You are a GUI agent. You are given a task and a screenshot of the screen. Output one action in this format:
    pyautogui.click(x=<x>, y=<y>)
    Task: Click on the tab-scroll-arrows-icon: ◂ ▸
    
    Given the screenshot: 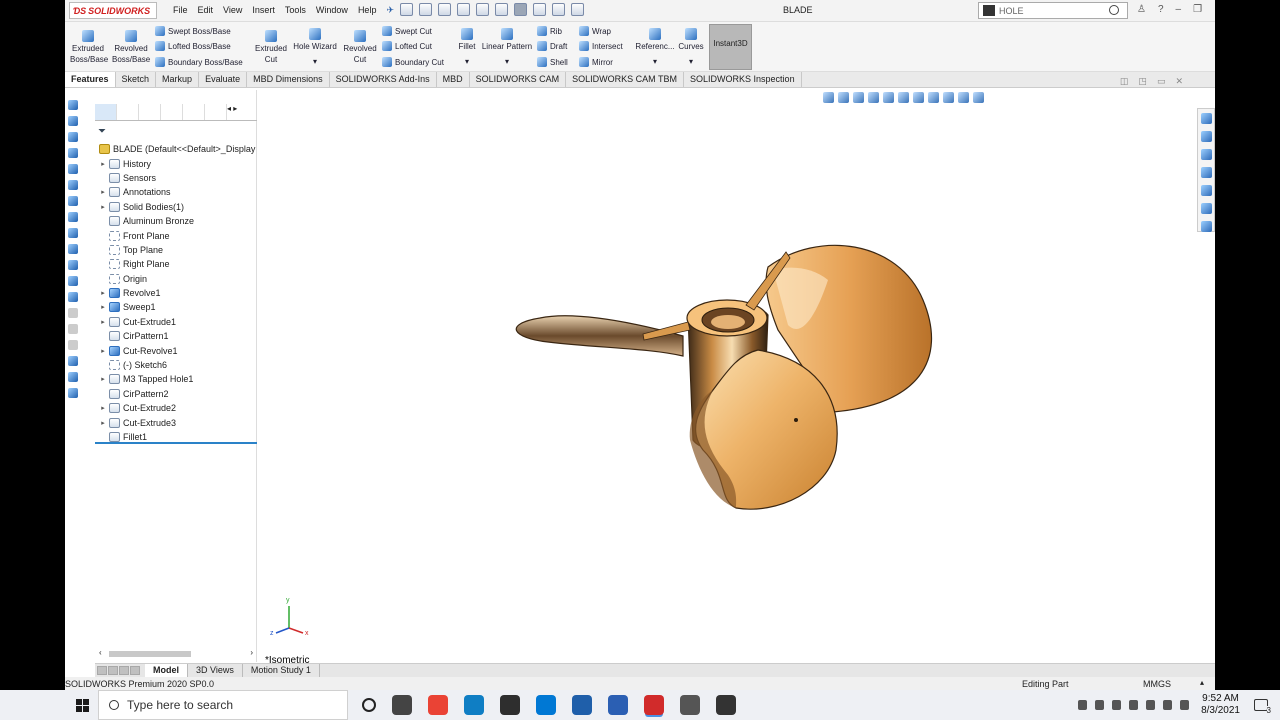 What is the action you would take?
    pyautogui.click(x=237, y=112)
    